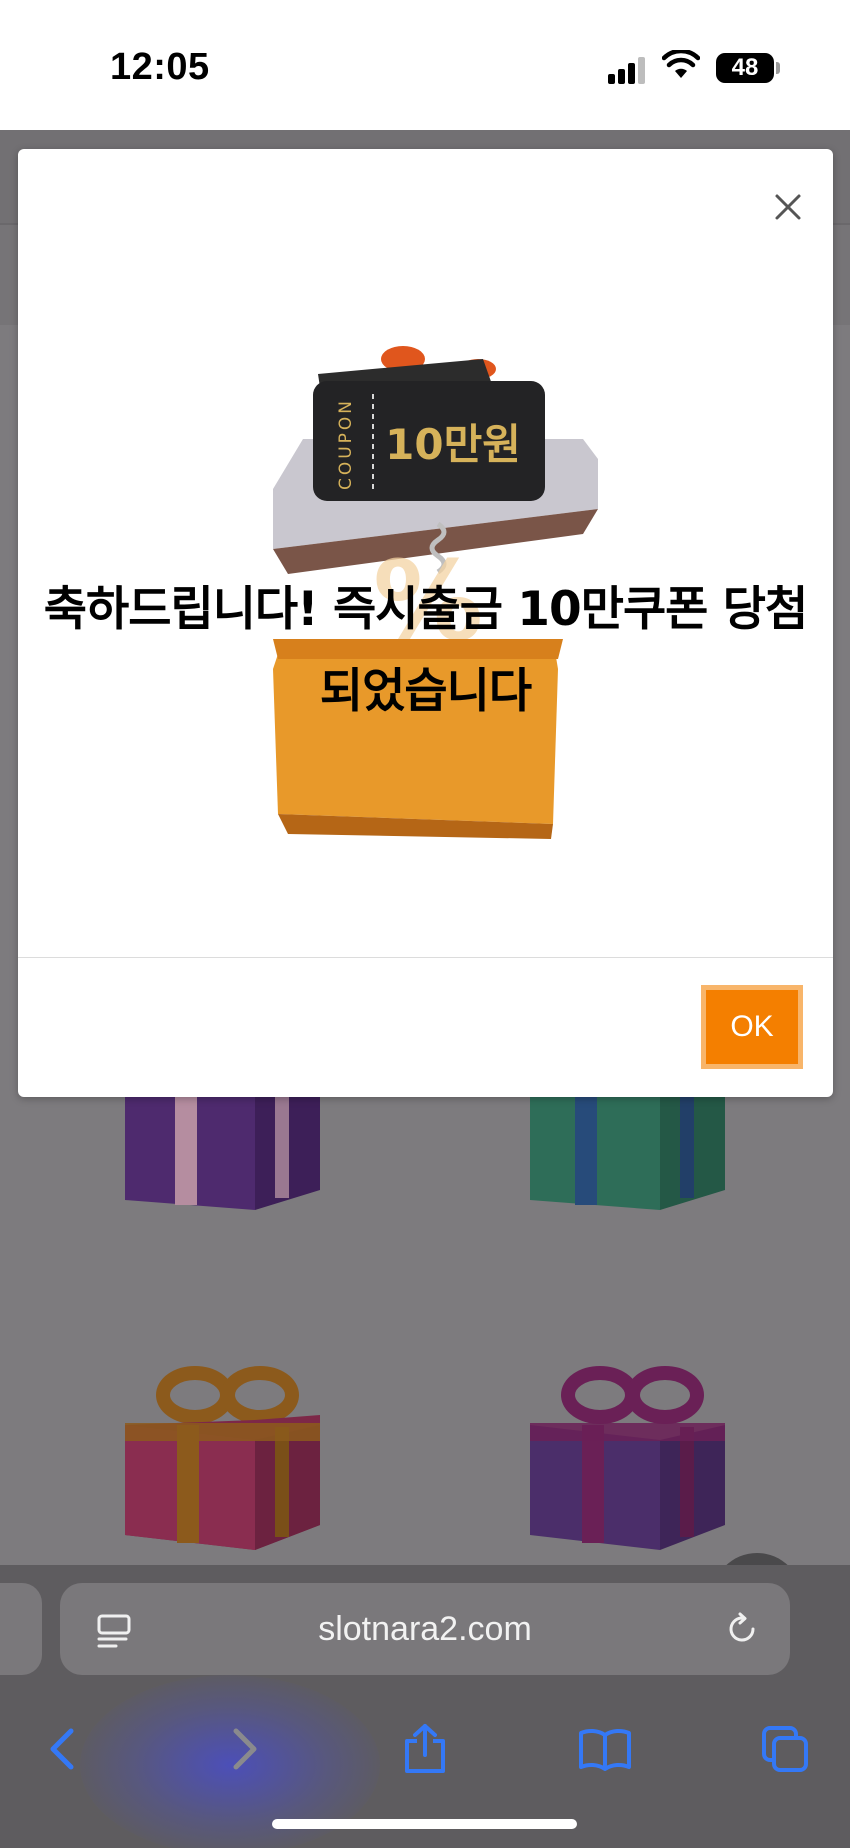 Image resolution: width=850 pixels, height=1848 pixels. I want to click on share-button, so click(425, 1749).